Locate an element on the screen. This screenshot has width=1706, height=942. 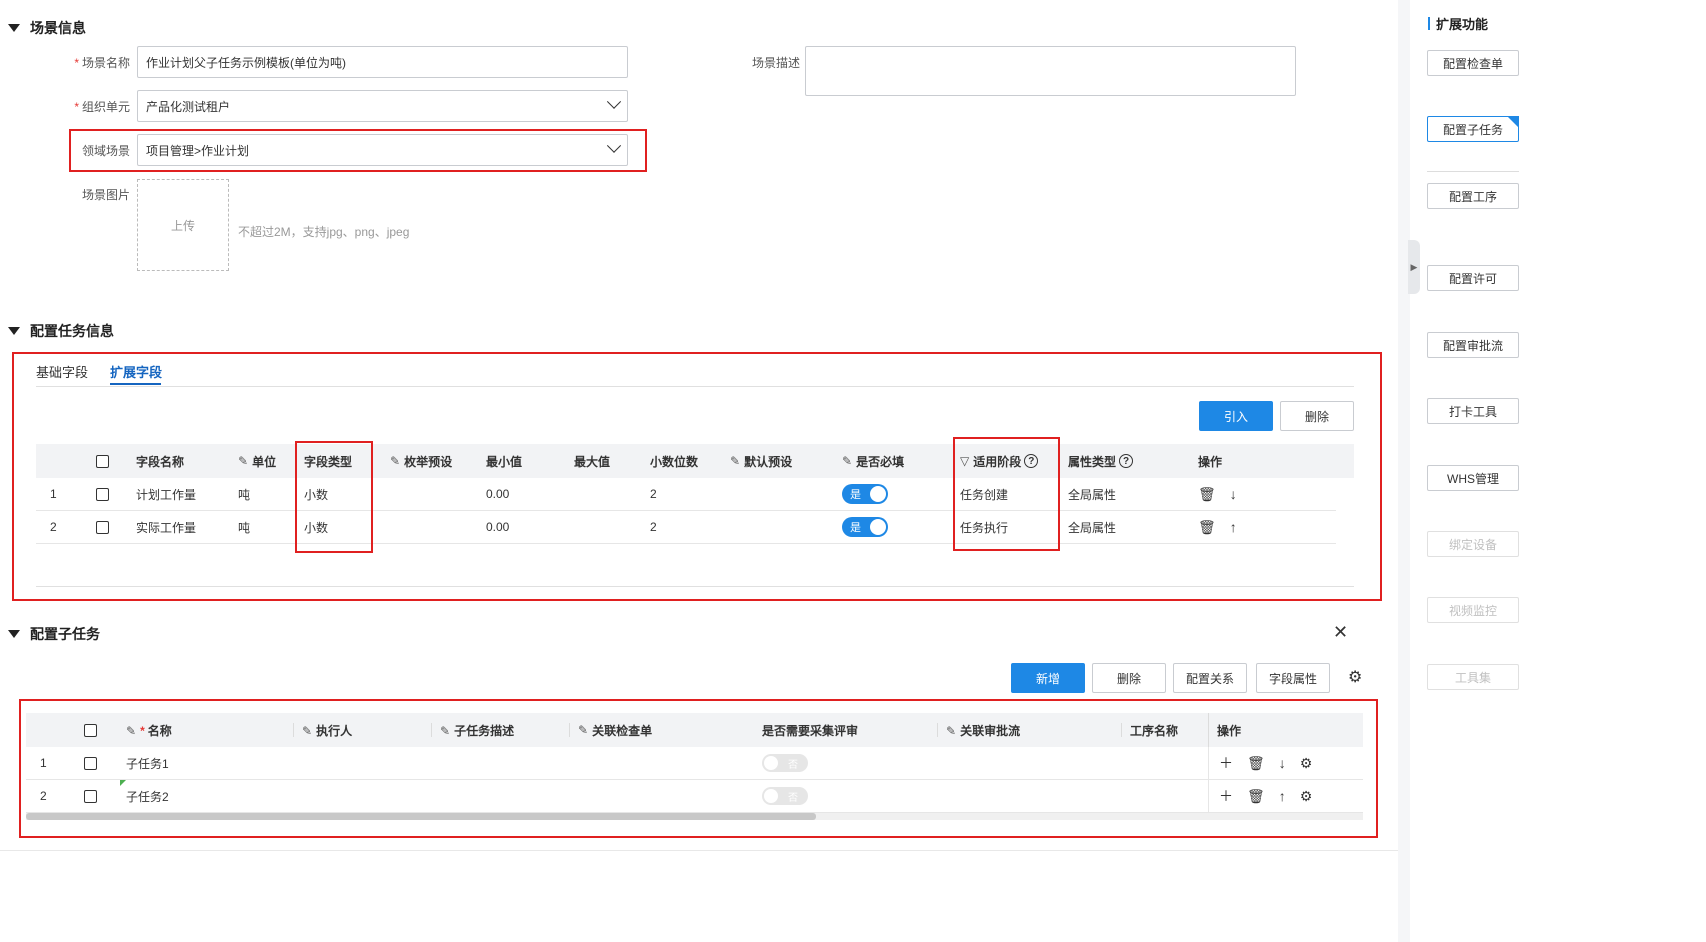
org-unit-label: * 组织单元 is located at coordinates (102, 107).